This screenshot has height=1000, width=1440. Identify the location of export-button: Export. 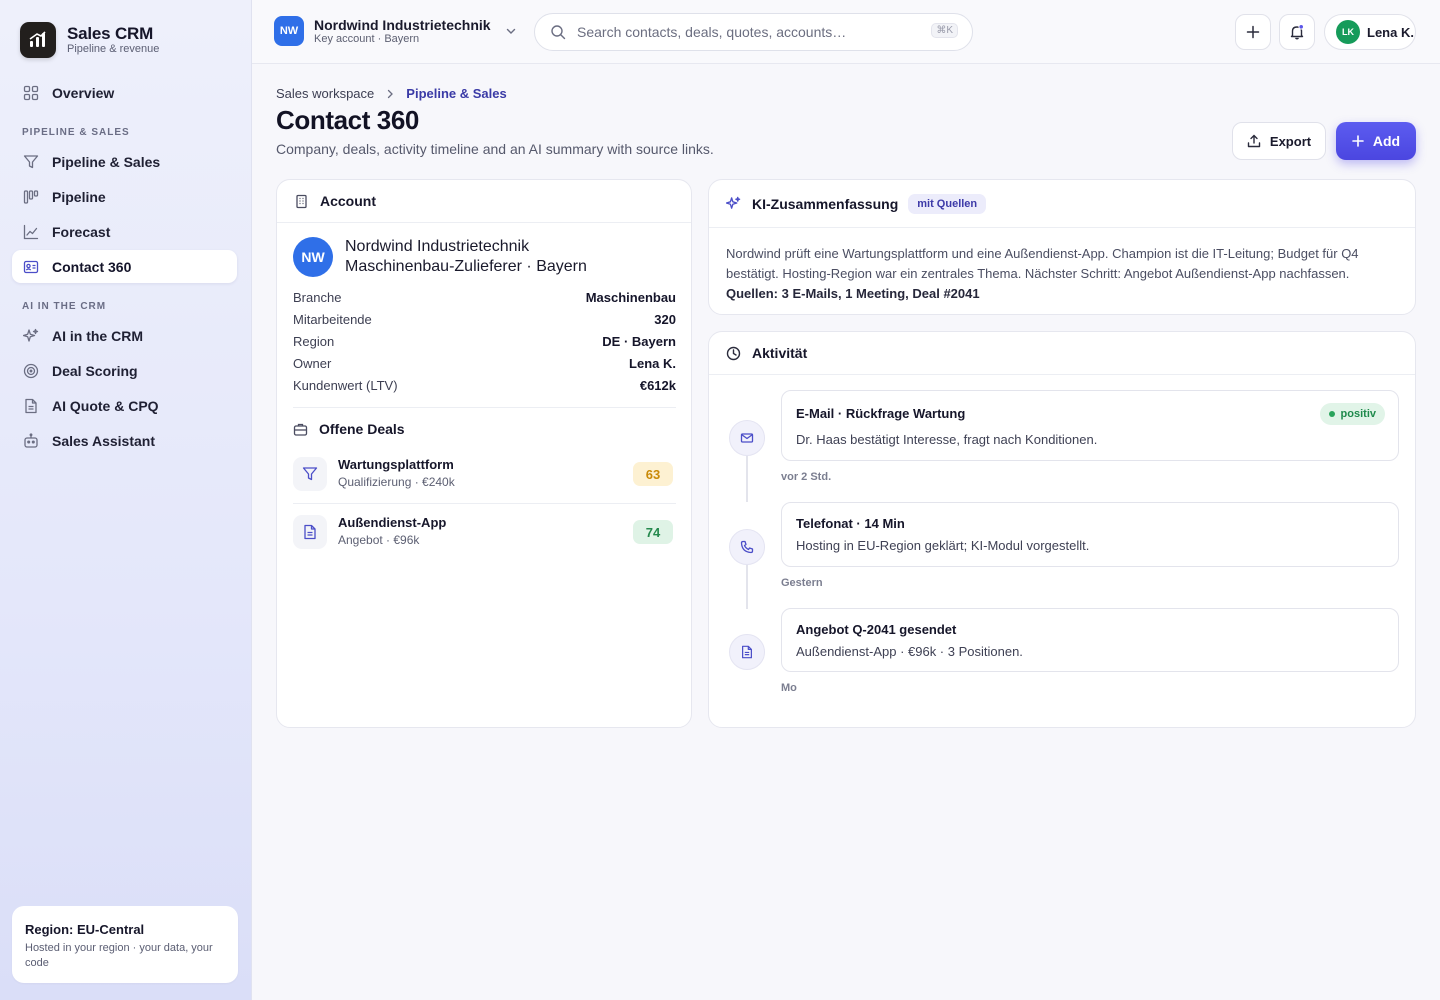
(1279, 141).